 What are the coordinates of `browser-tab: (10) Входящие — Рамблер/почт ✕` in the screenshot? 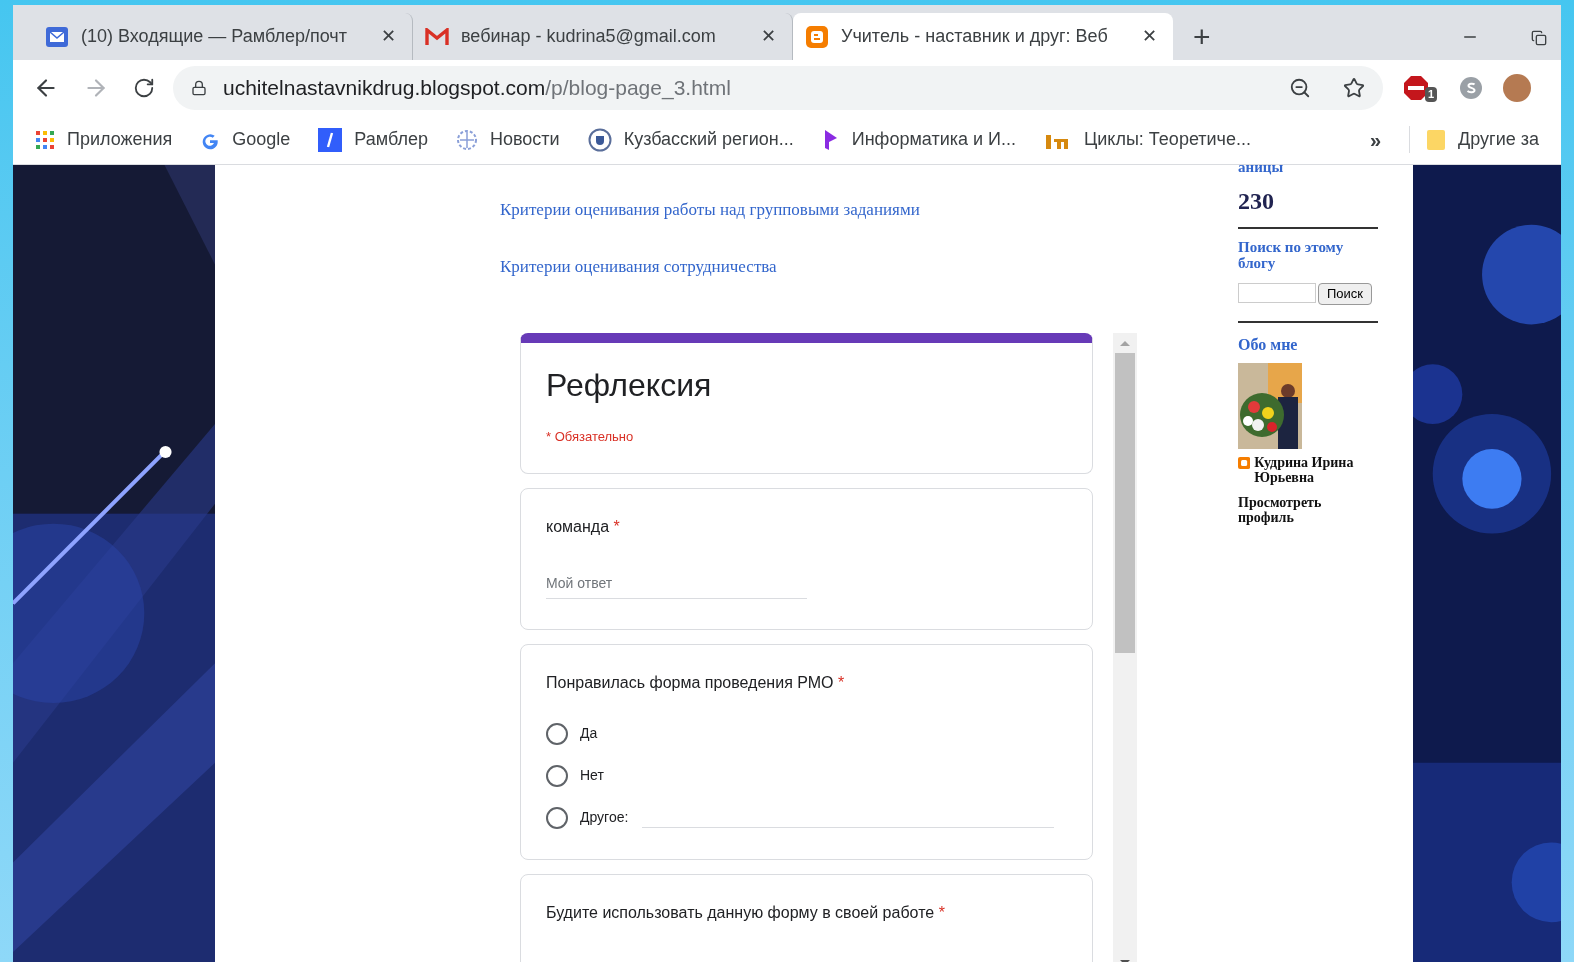 It's located at (223, 36).